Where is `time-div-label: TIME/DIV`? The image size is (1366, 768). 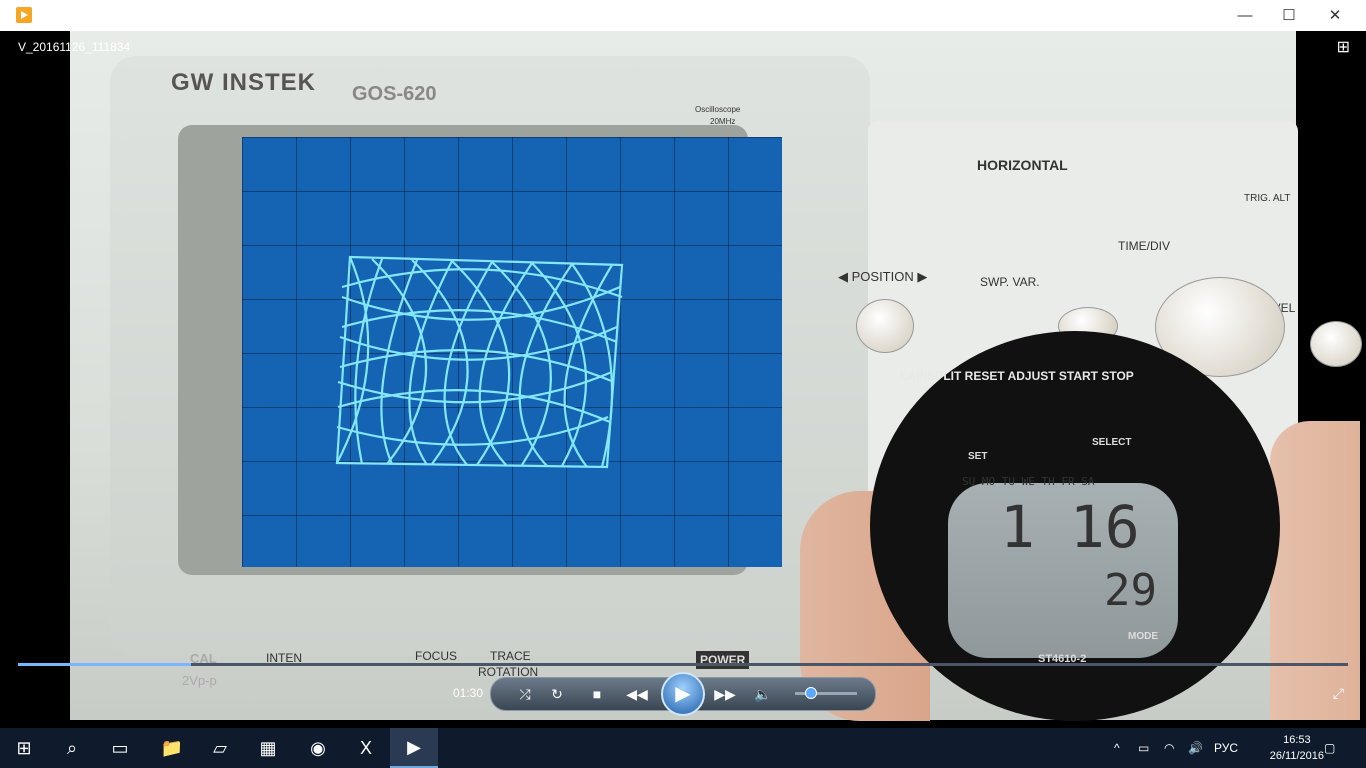 time-div-label: TIME/DIV is located at coordinates (1144, 246).